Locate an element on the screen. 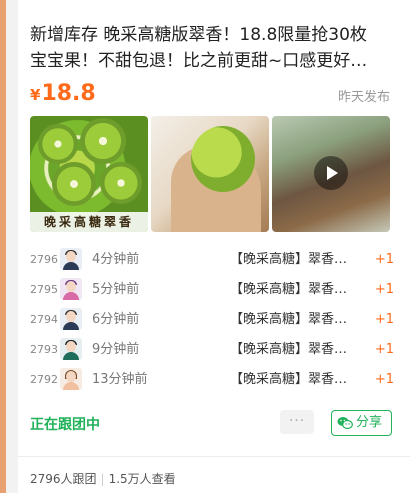  view-count: 1.5万人查看 is located at coordinates (142, 479).